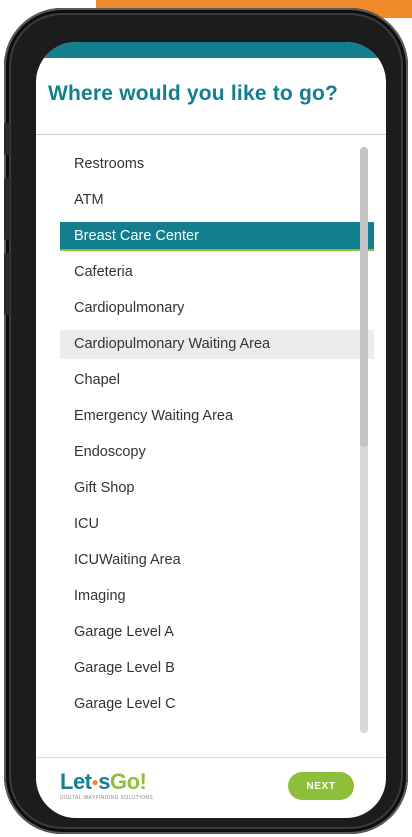 The width and height of the screenshot is (412, 837). What do you see at coordinates (211, 50) in the screenshot?
I see `top-accent-bar` at bounding box center [211, 50].